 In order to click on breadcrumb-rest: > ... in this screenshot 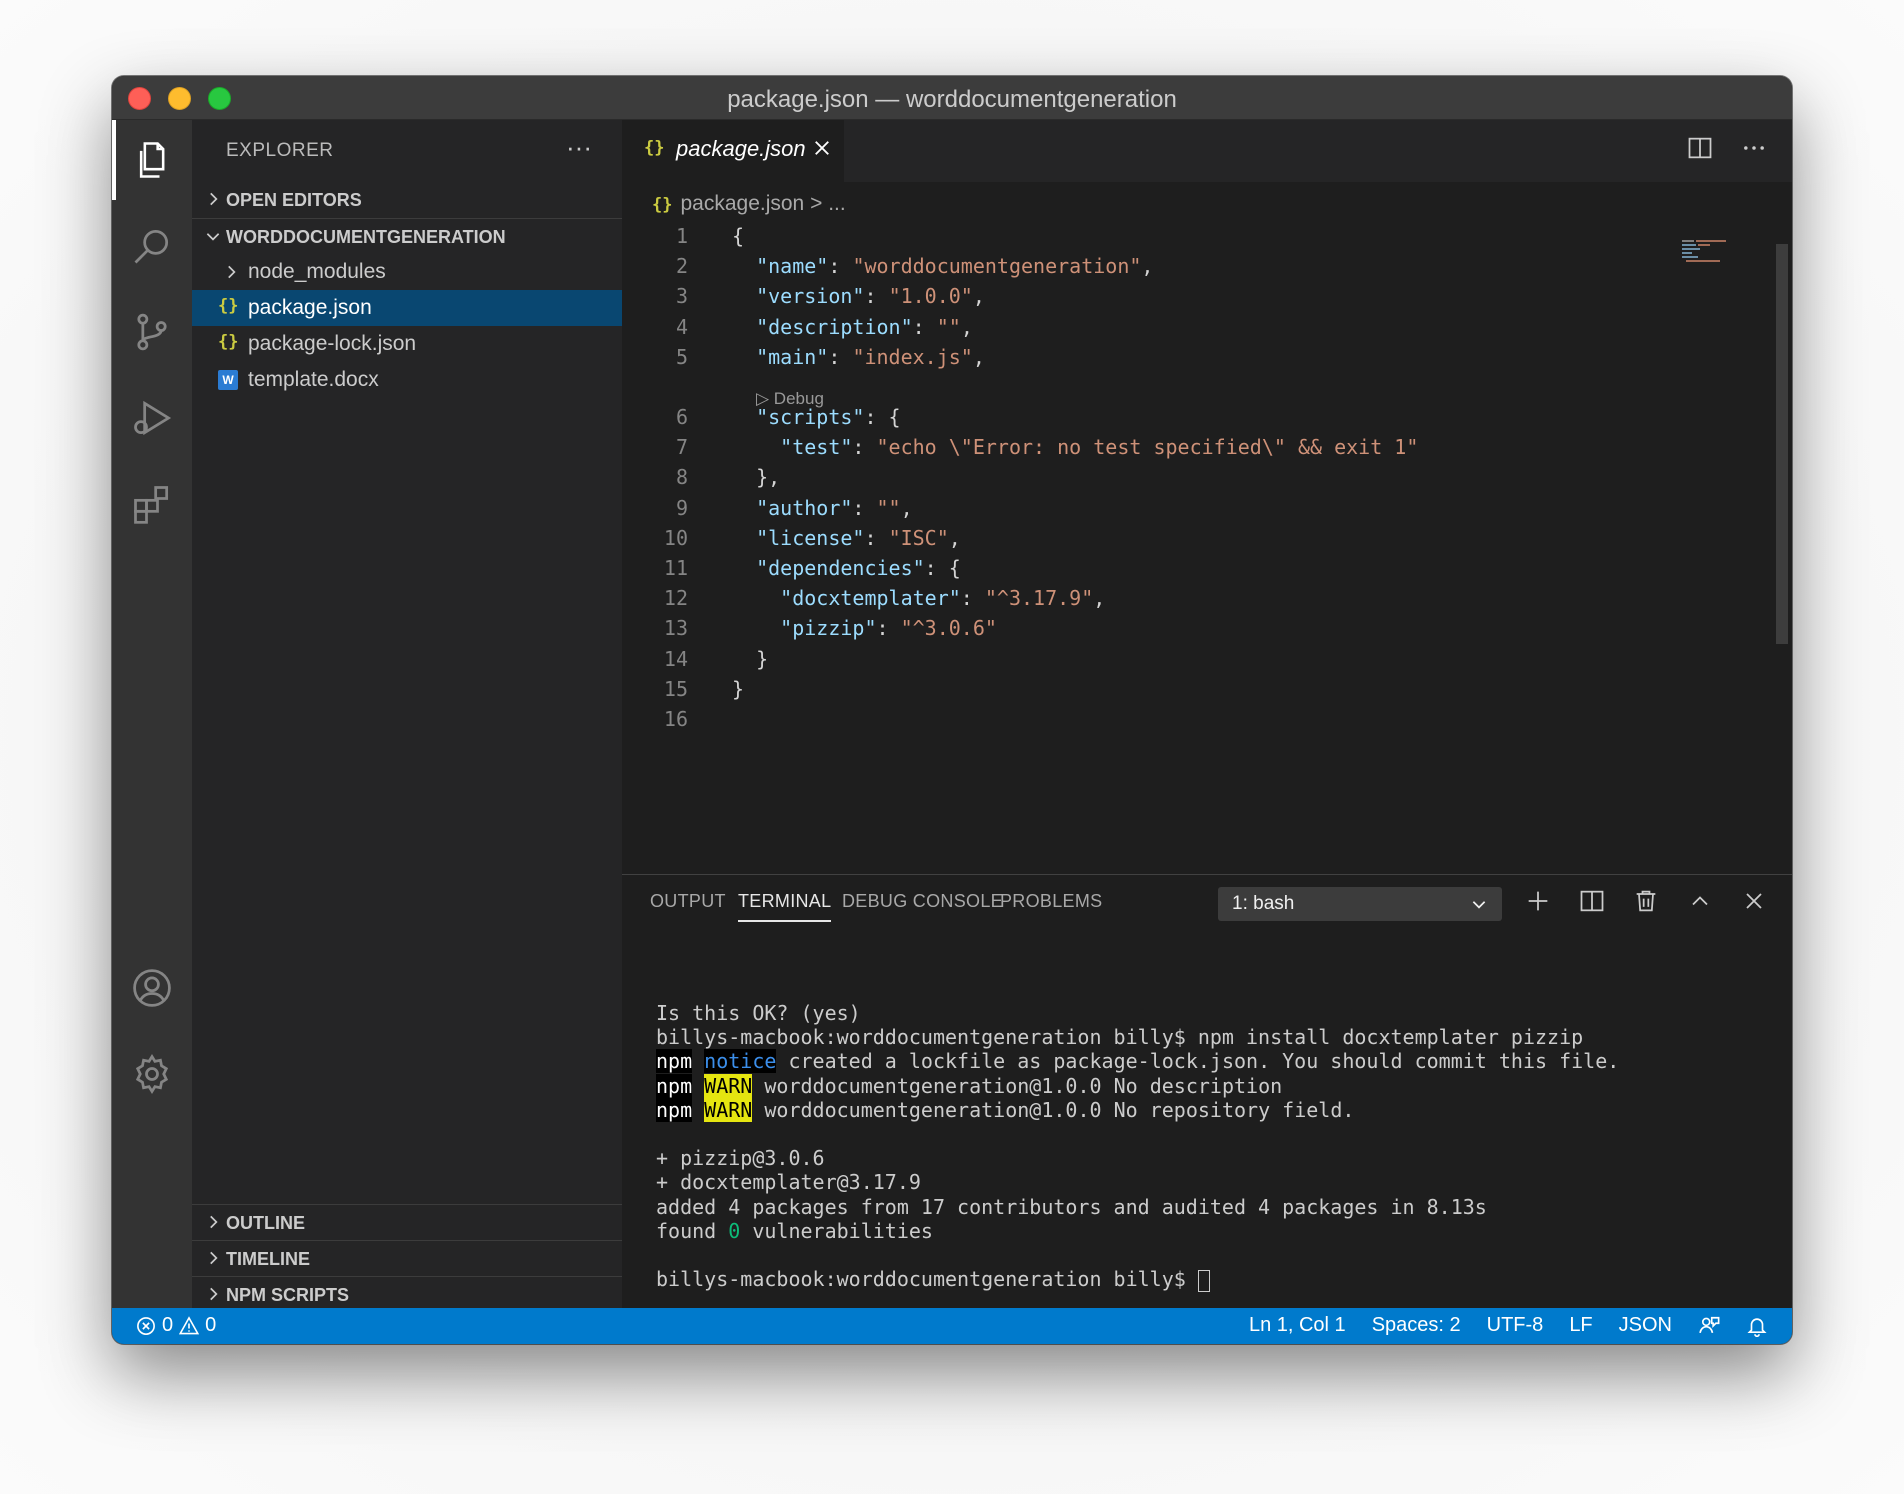, I will do `click(828, 203)`.